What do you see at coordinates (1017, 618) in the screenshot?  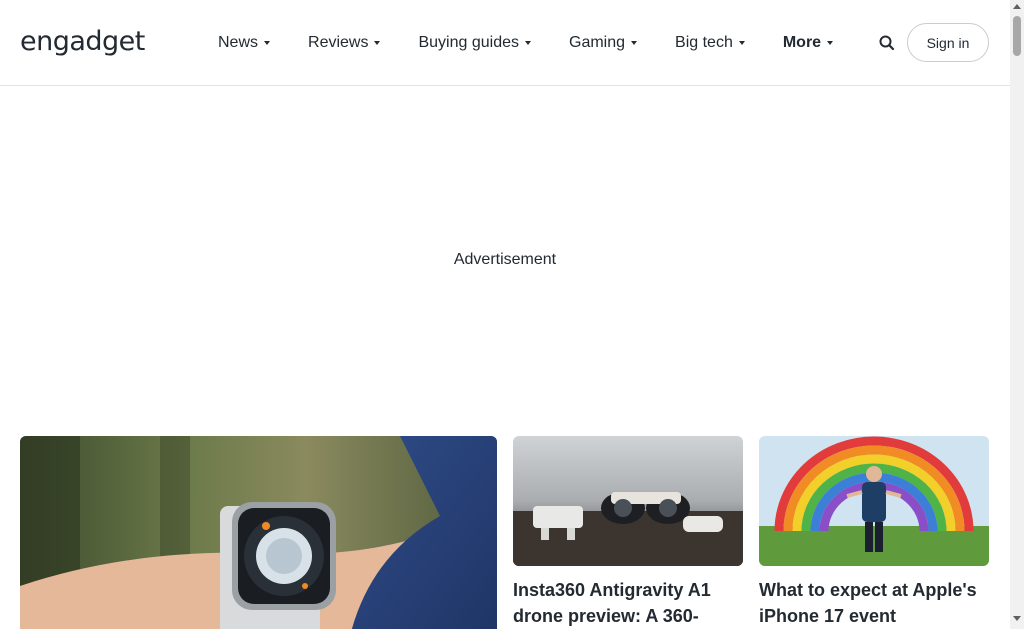 I see `scroll-down-arrow-icon` at bounding box center [1017, 618].